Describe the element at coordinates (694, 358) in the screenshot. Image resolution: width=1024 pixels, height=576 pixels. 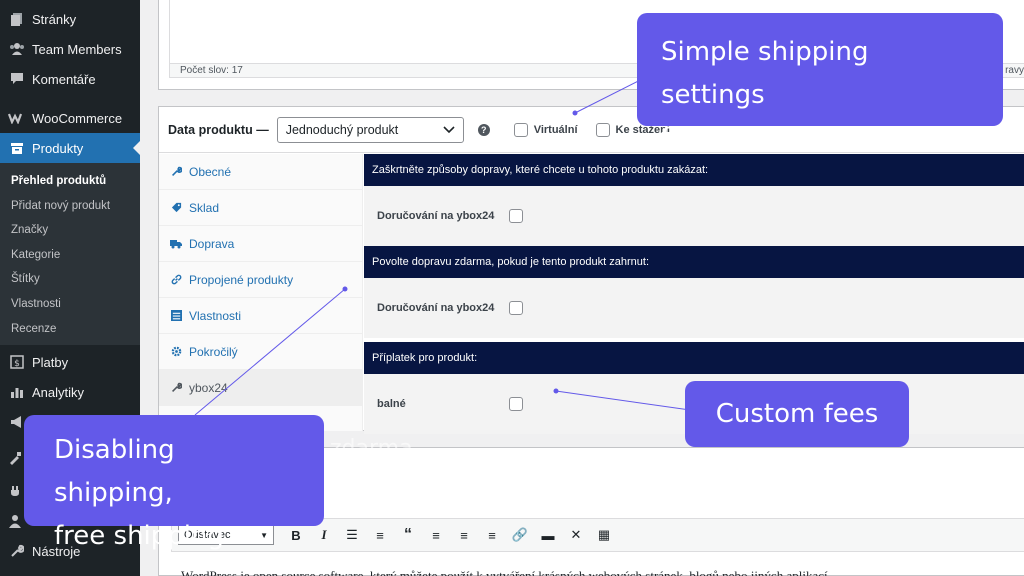
I see `section-heading-product-surcharge: Příplatek pro produkt:` at that location.